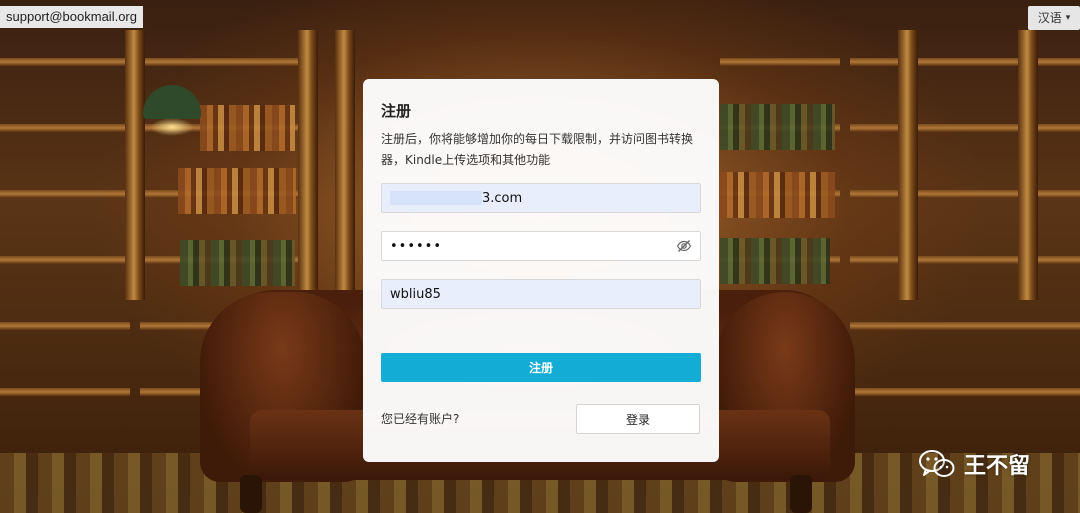 This screenshot has width=1080, height=513. I want to click on chevron-down-icon: ▾, so click(1068, 18).